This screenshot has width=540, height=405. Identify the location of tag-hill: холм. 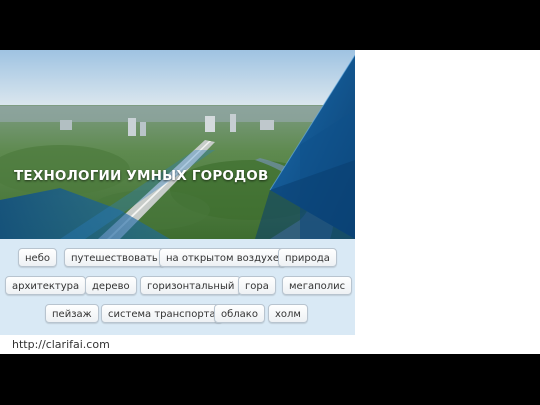
(288, 313).